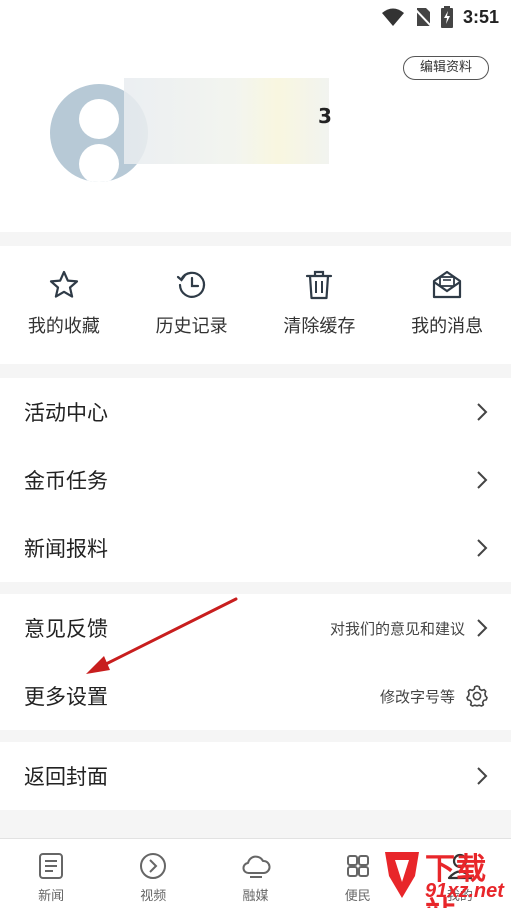  I want to click on edit-profile-button: 编辑资料, so click(445, 68).